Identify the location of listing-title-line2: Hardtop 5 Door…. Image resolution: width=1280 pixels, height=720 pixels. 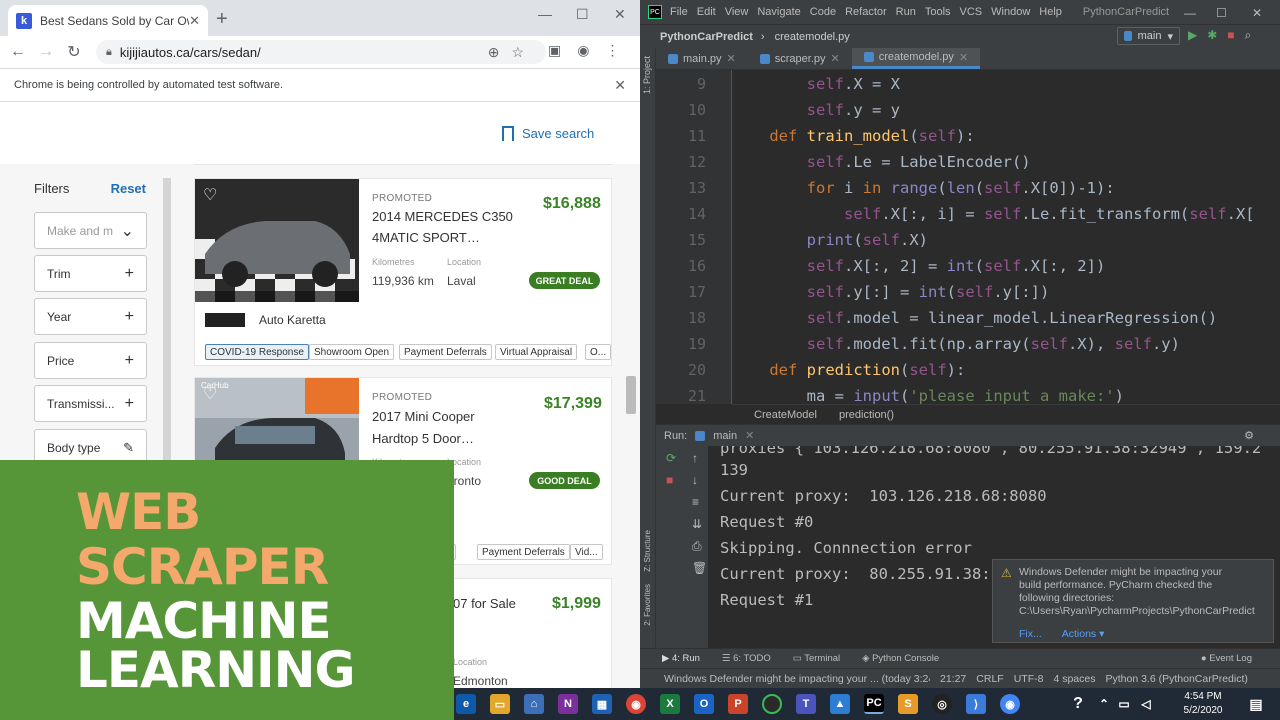
(423, 438).